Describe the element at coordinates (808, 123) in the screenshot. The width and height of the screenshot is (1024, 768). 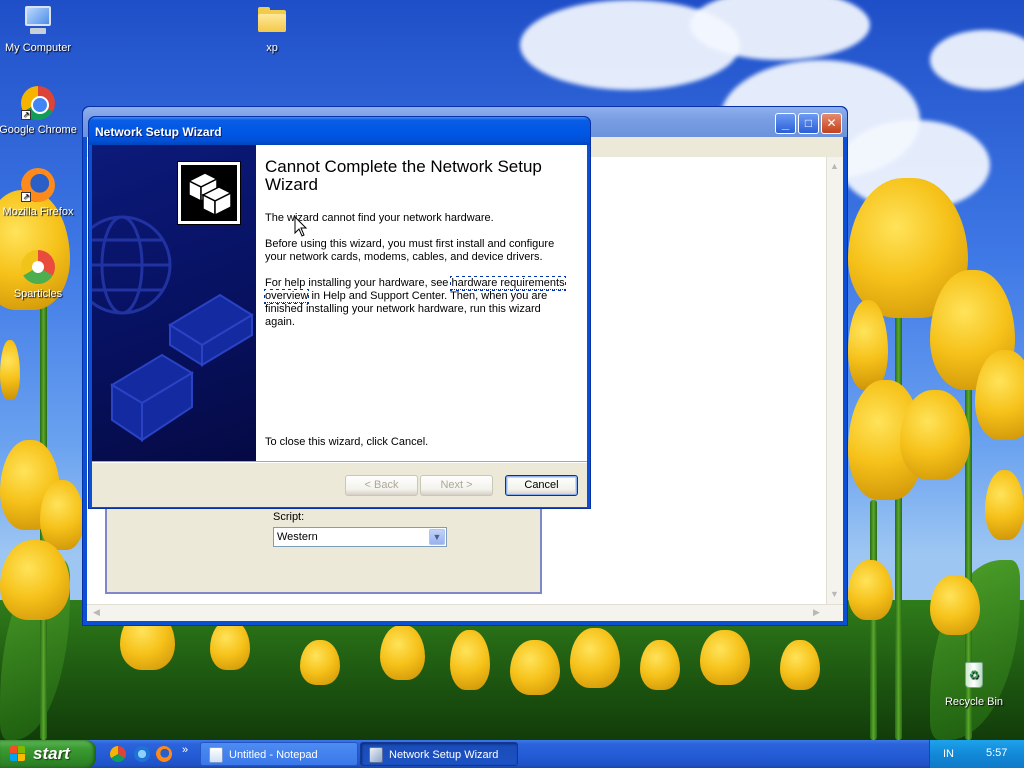
I see `maximize-button: □` at that location.